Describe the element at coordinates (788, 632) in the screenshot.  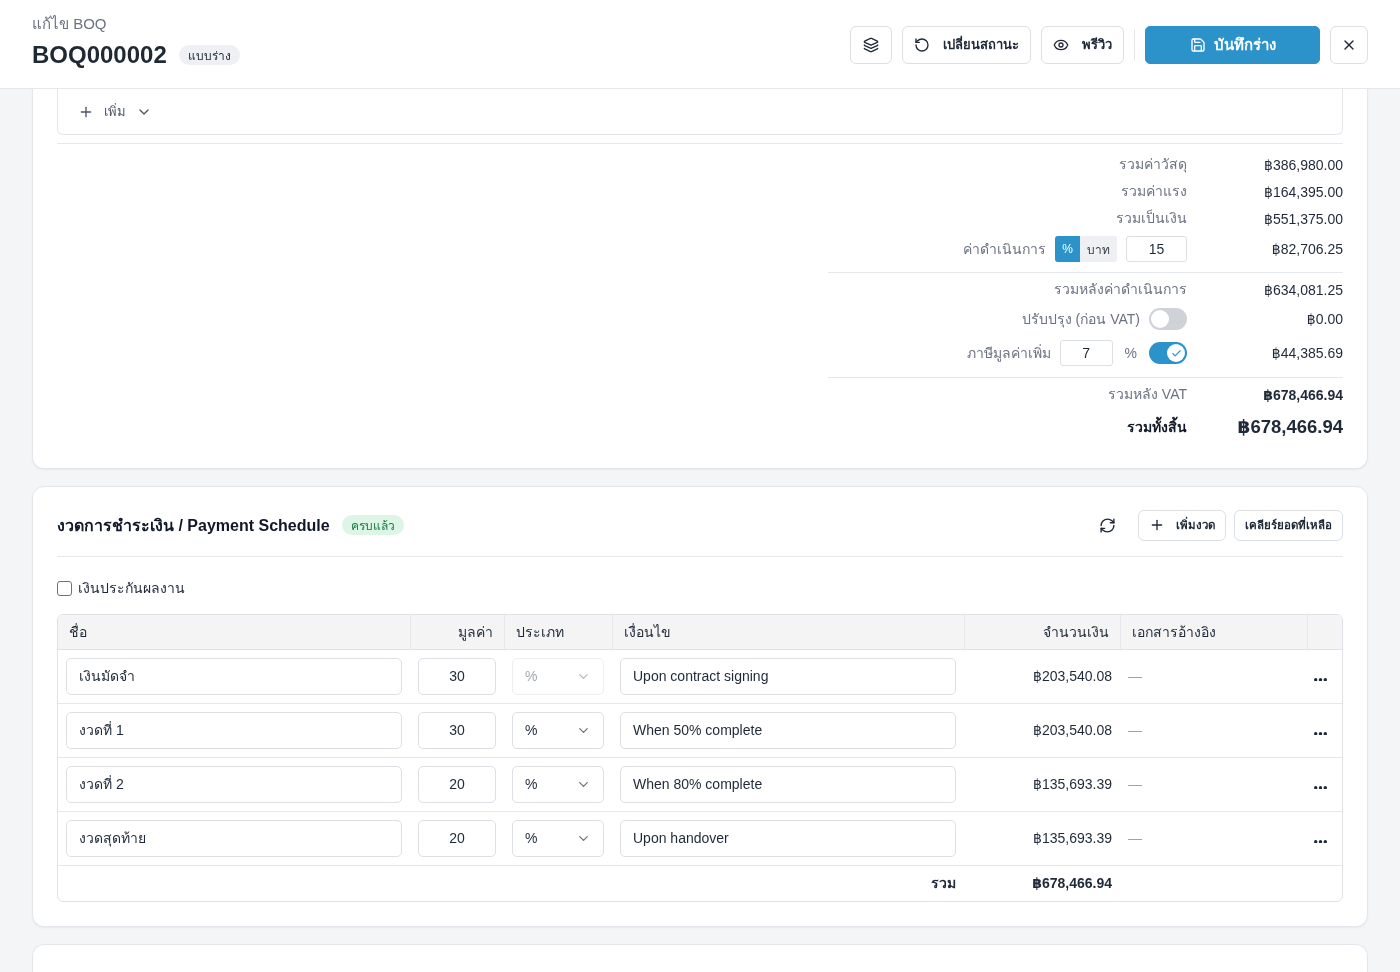
I see `column-header: เงื่อนไข` at that location.